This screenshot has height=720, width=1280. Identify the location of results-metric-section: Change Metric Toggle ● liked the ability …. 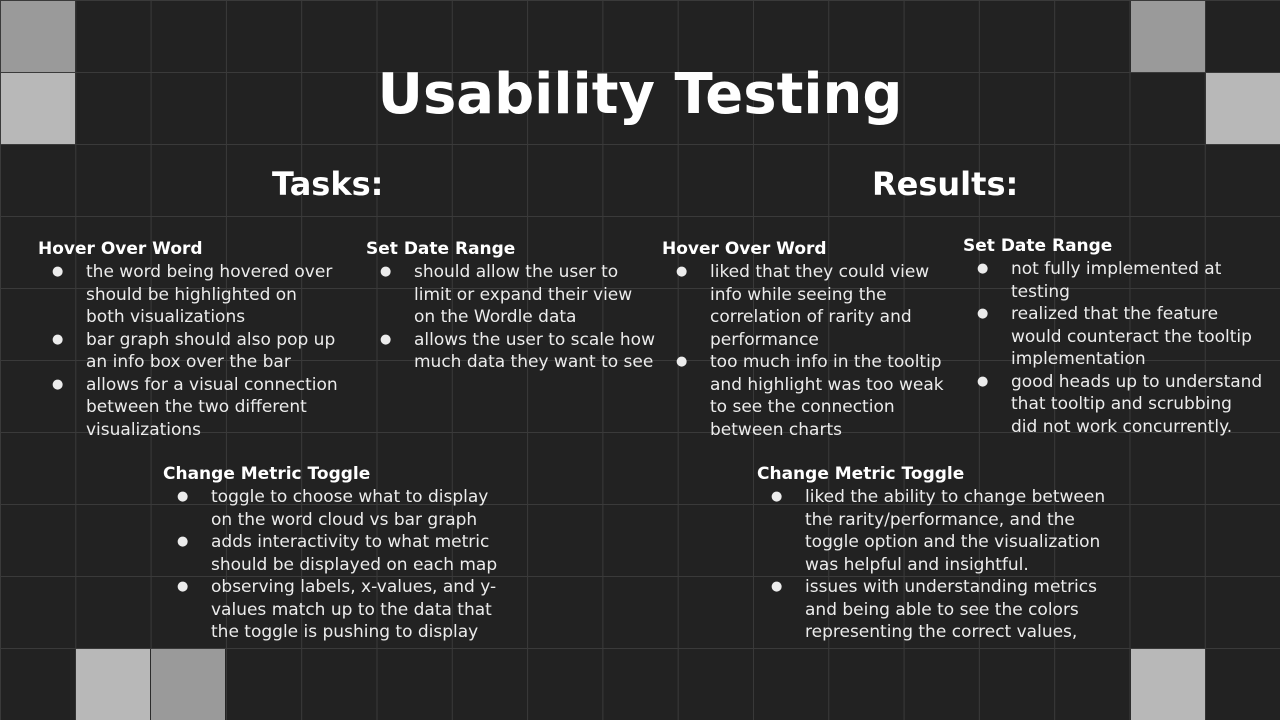
(942, 553).